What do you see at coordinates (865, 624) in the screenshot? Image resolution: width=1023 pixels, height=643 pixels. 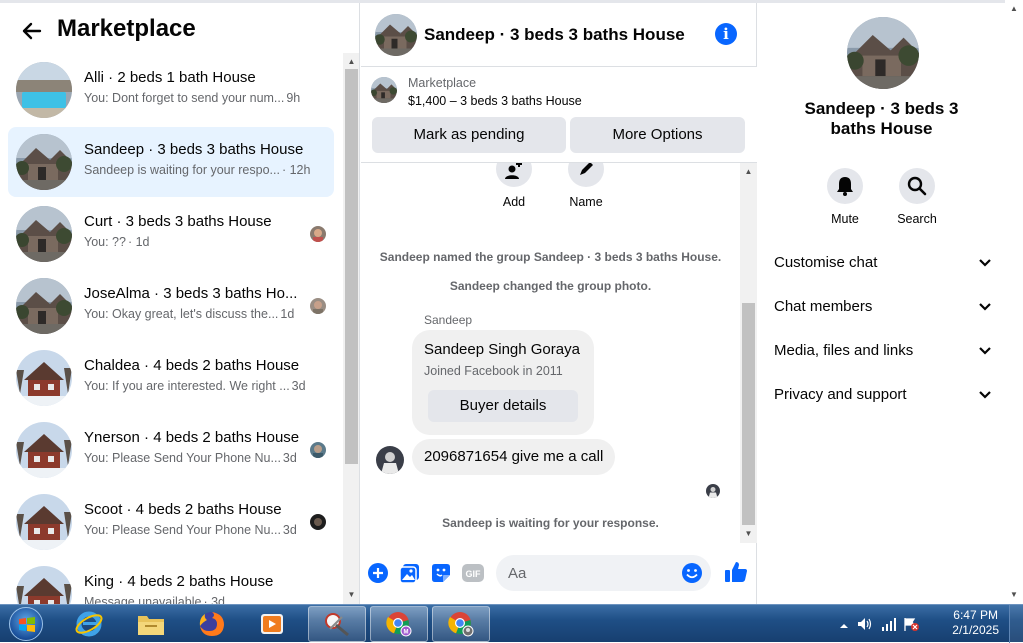 I see `volume-icon` at bounding box center [865, 624].